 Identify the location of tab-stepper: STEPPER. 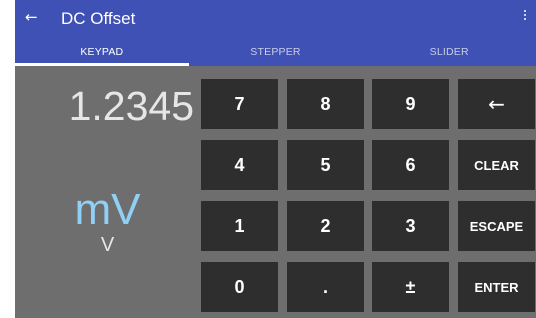
(276, 52).